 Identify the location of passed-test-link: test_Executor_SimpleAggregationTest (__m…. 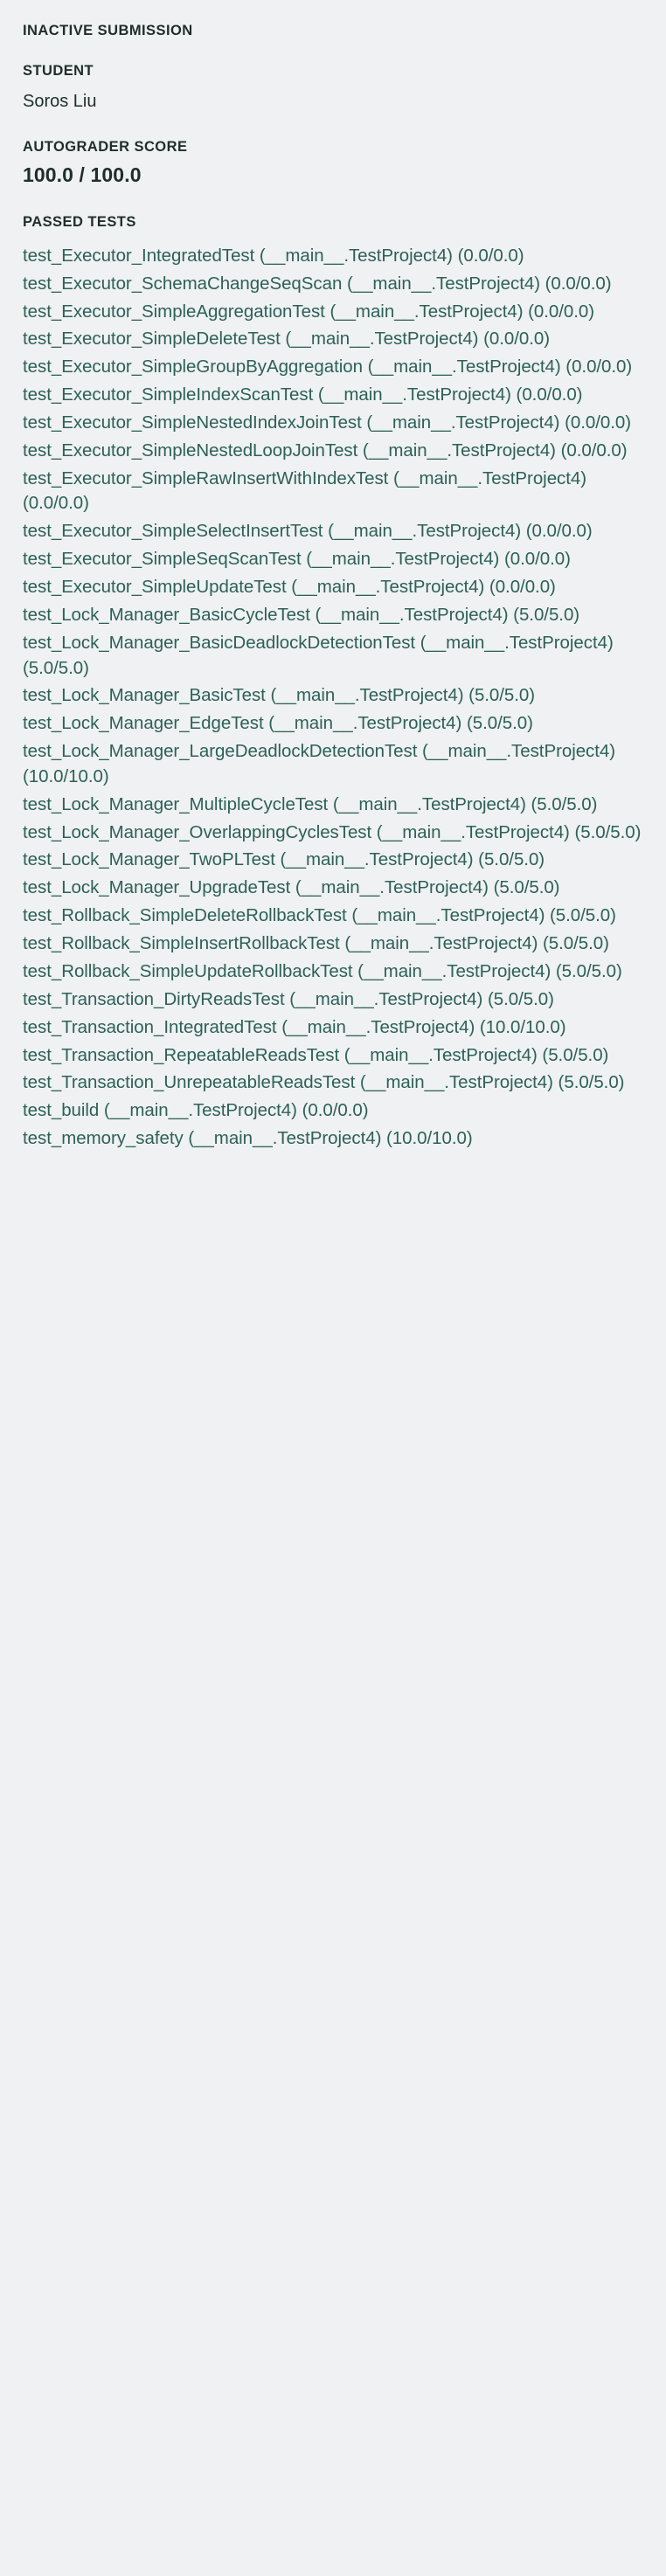
(333, 314).